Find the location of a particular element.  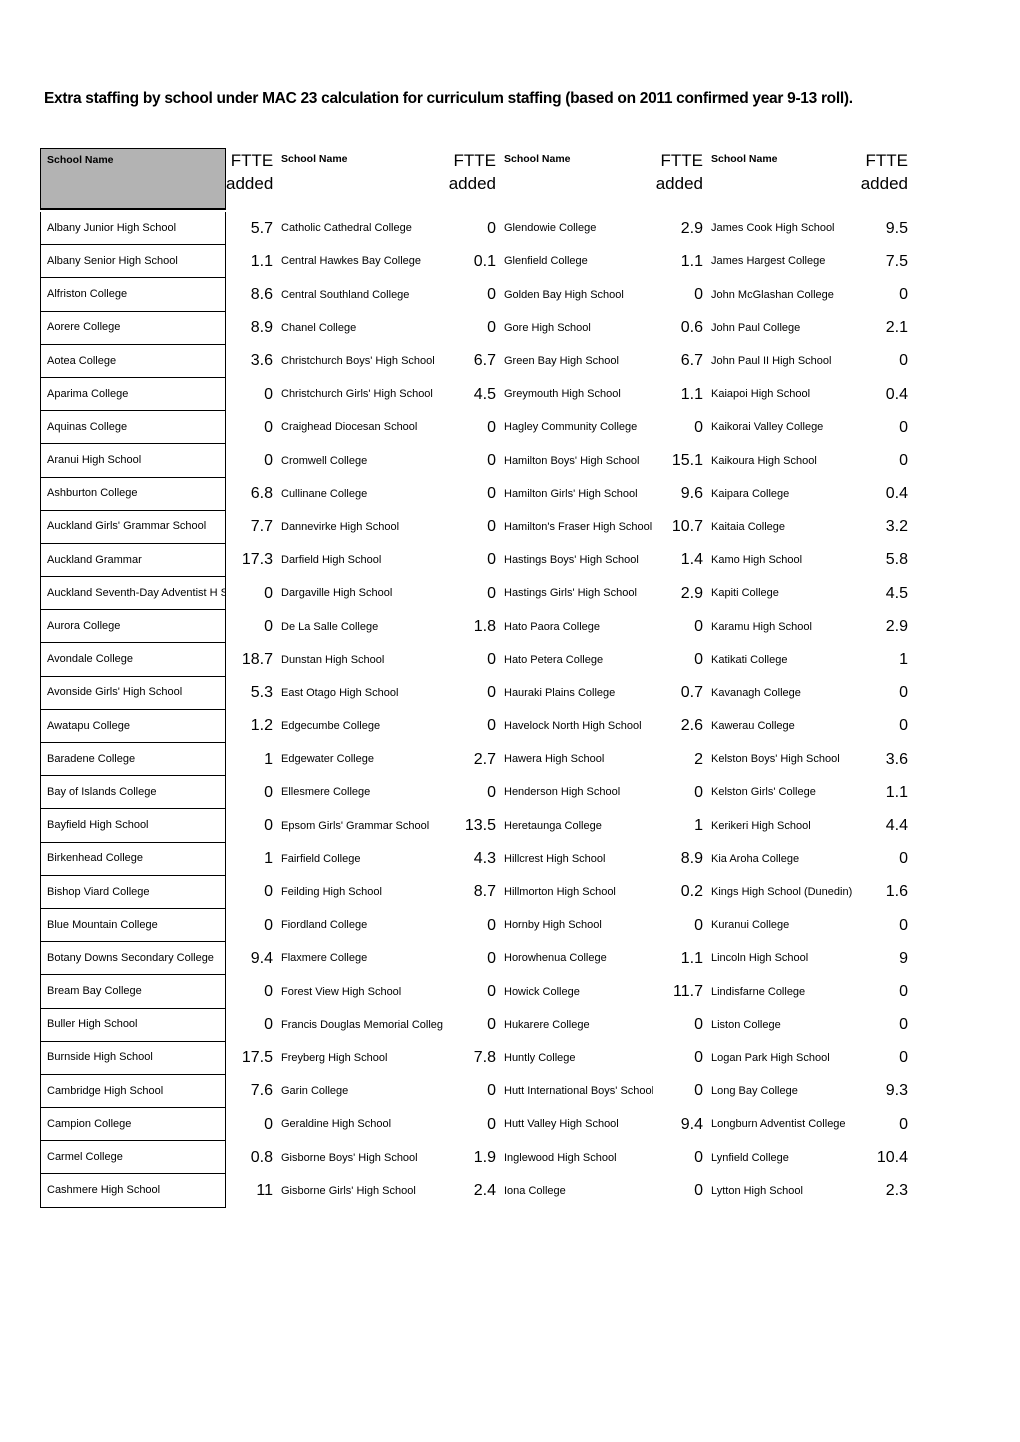

table-row: Longburn Adventist College 0 is located at coordinates (807, 1124).